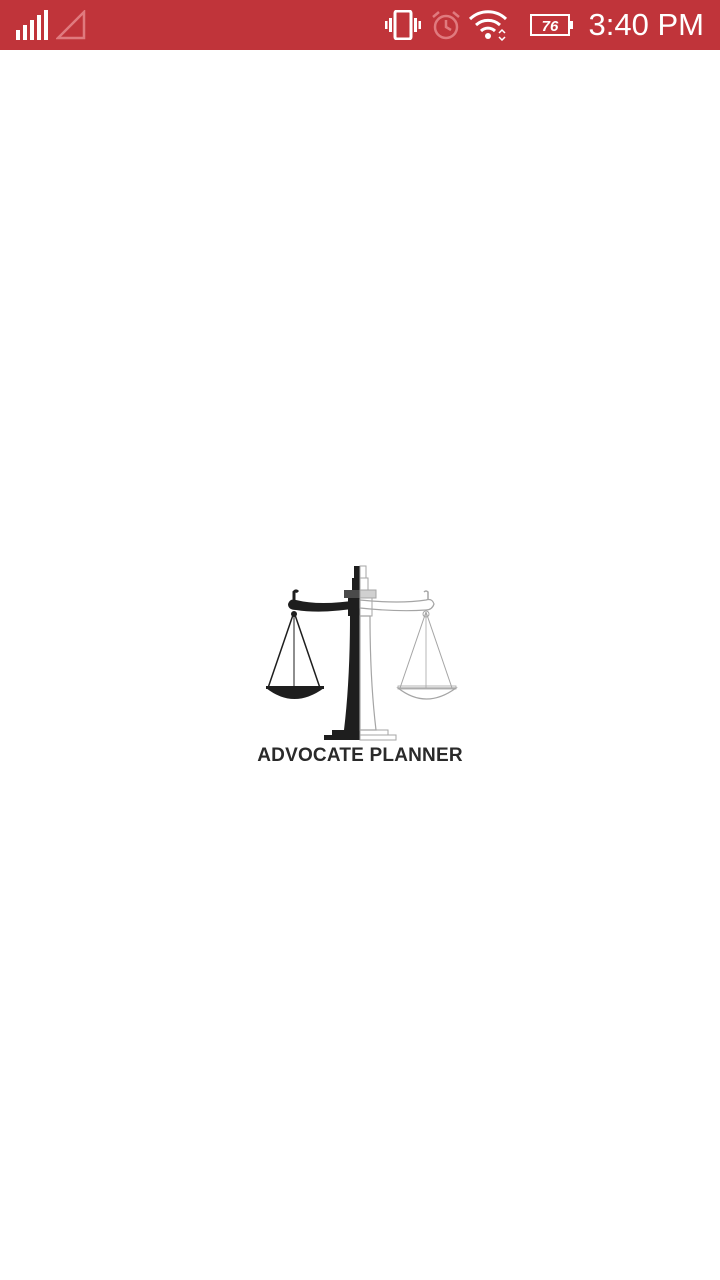 Image resolution: width=720 pixels, height=1280 pixels. I want to click on vibrate-icon, so click(403, 25).